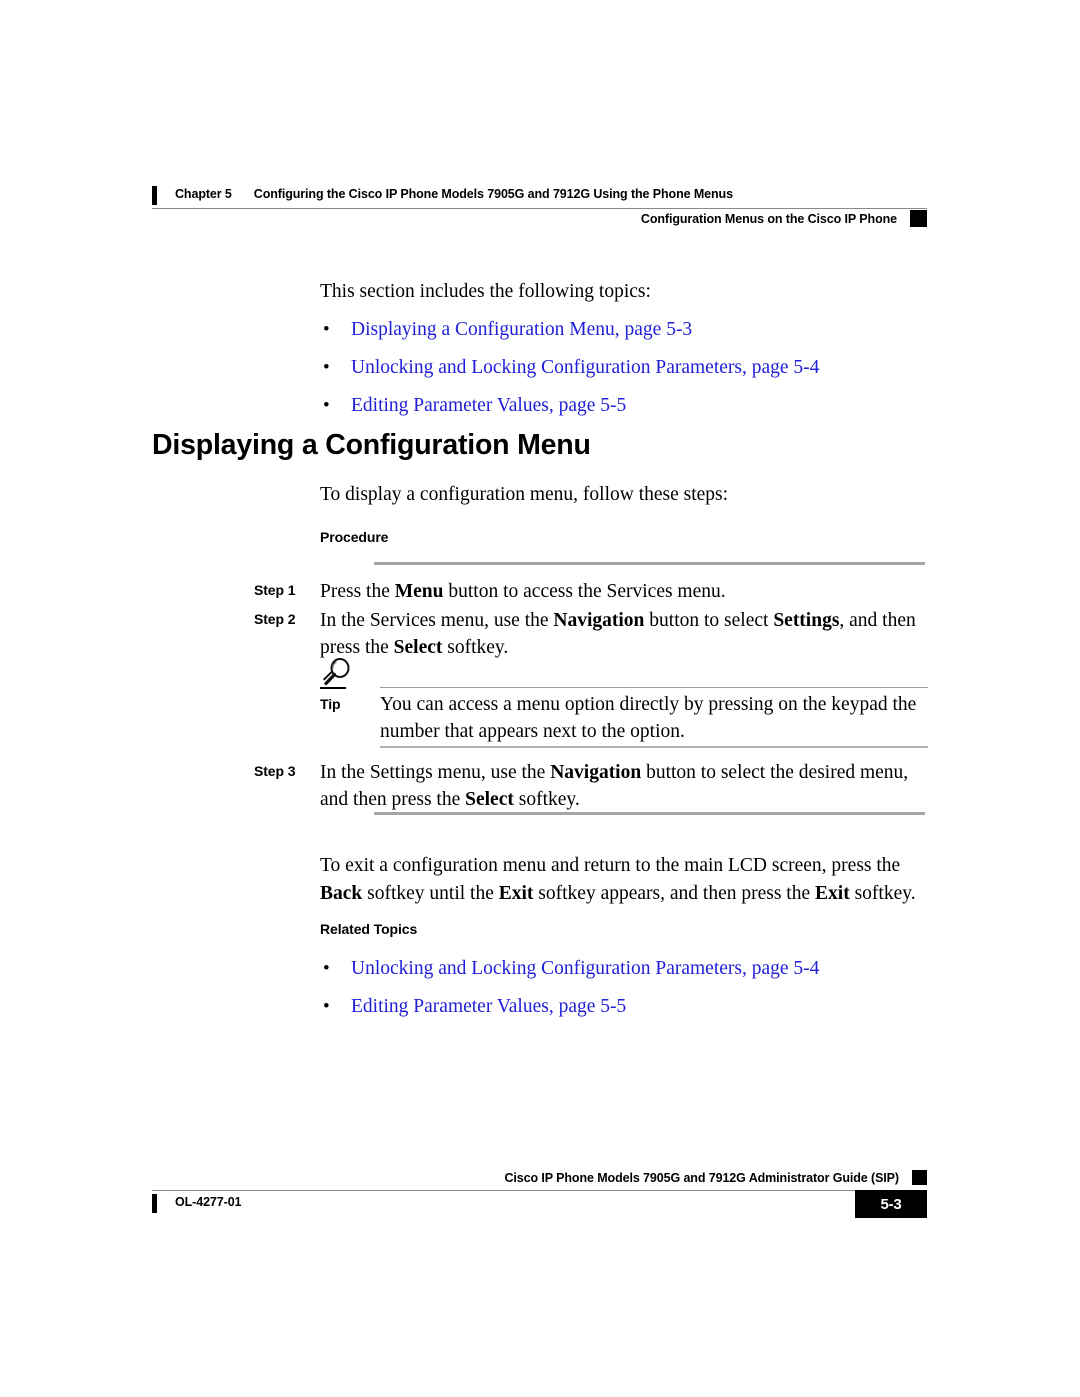 Image resolution: width=1080 pixels, height=1397 pixels. Describe the element at coordinates (275, 771) in the screenshot. I see `step-number: Step 3` at that location.